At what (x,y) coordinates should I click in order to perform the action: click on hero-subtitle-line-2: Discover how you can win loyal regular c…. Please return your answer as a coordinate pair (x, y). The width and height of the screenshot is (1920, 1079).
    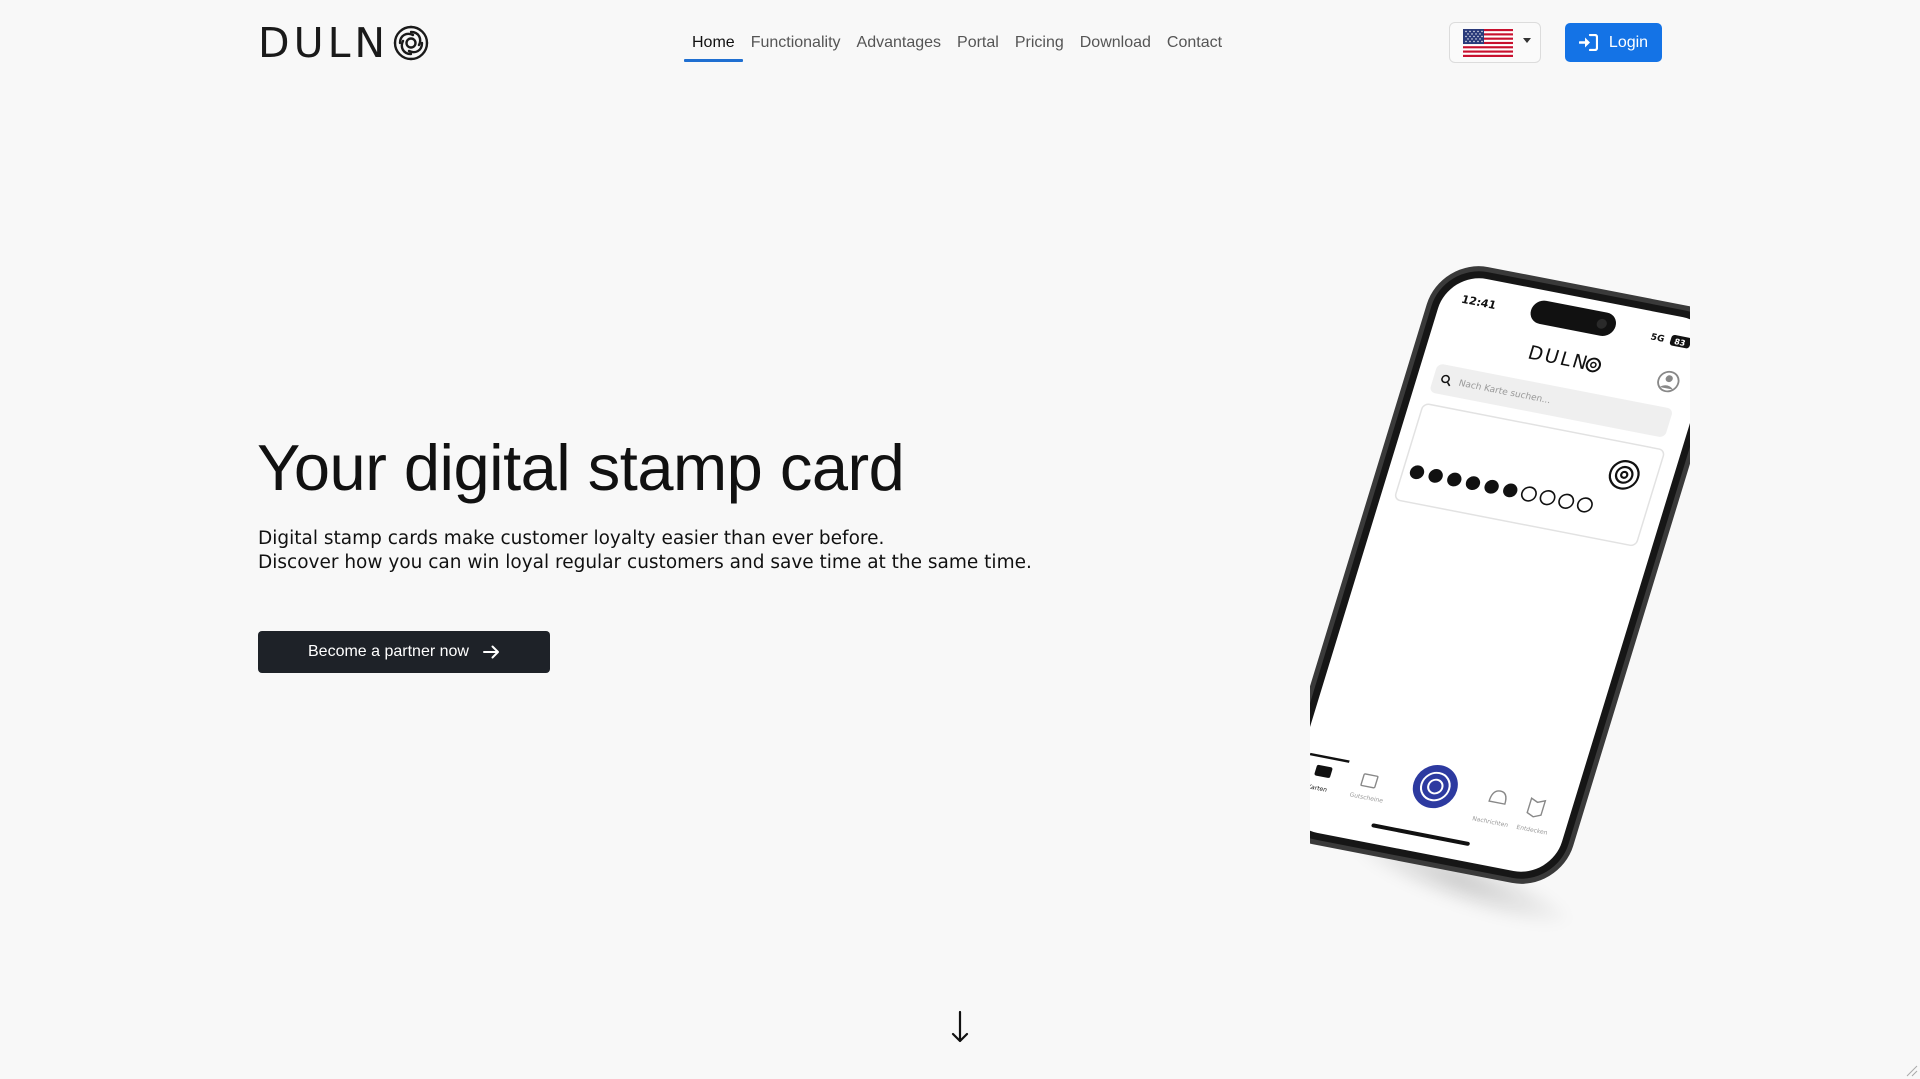
    Looking at the image, I should click on (645, 562).